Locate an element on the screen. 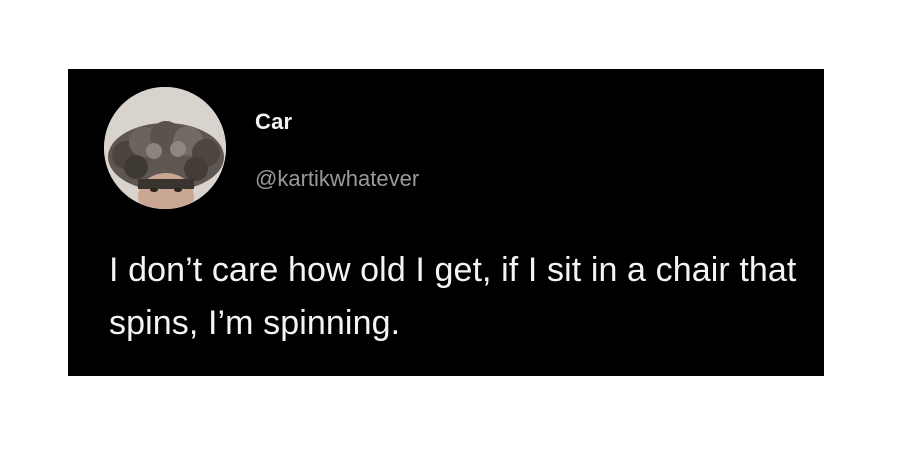  user-handle: @kartikwhatever is located at coordinates (337, 179).